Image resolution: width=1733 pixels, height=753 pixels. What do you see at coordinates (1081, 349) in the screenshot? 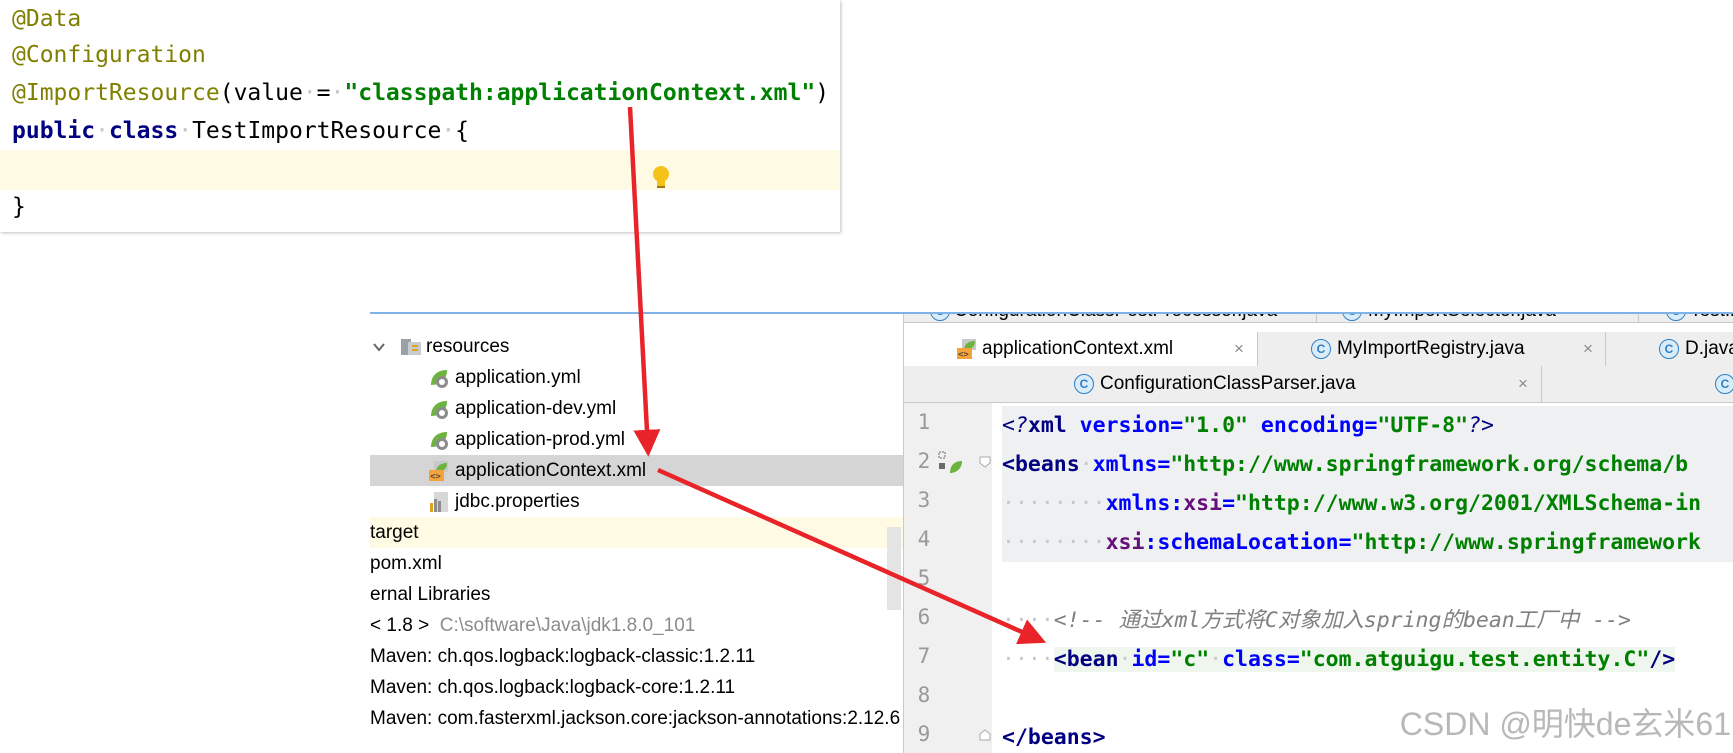
I see `tab-applicationcontext-xml: <> applicationContext.xml ×` at bounding box center [1081, 349].